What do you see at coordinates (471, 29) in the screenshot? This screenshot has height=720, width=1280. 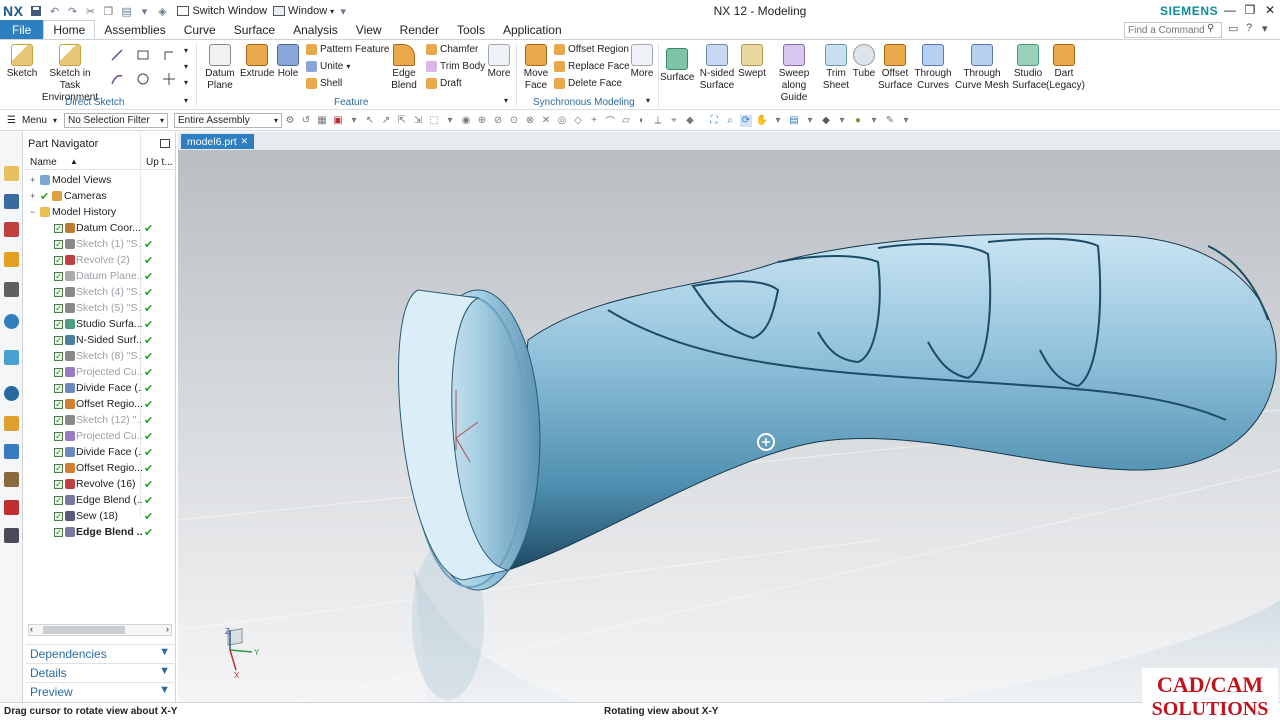 I see `tab-tools: Tools` at bounding box center [471, 29].